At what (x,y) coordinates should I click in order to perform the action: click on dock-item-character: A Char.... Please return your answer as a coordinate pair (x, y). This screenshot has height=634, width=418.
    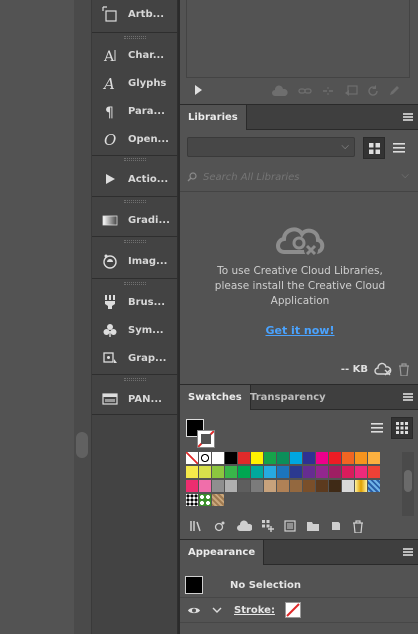
    Looking at the image, I should click on (135, 55).